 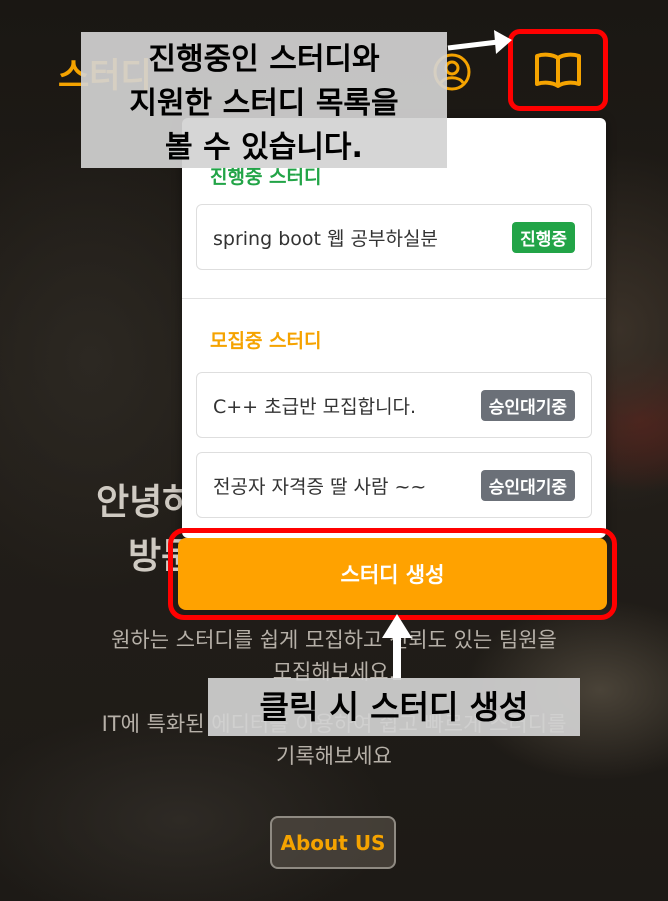 What do you see at coordinates (264, 147) in the screenshot?
I see `annotation-line: 볼 수 있습니다.` at bounding box center [264, 147].